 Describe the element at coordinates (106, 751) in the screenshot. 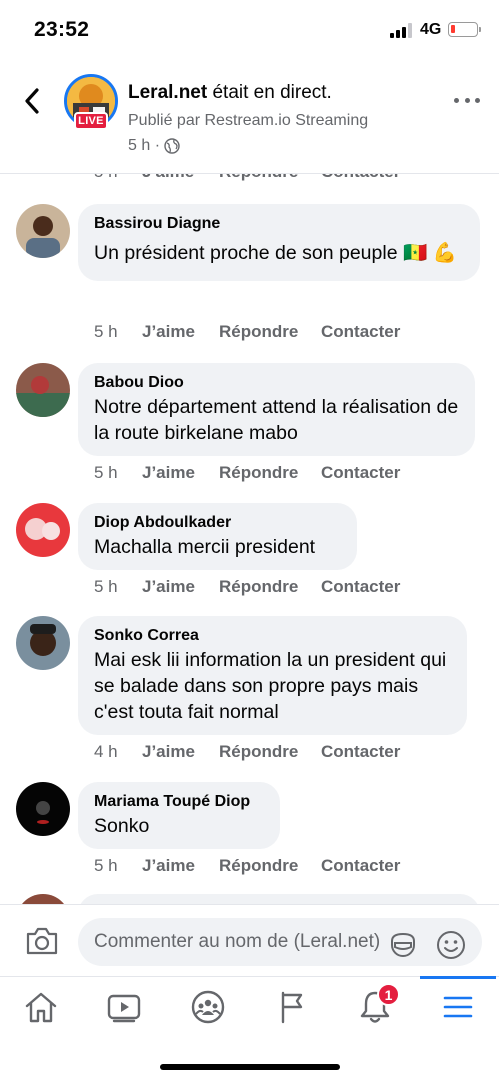

I see `comment-time: 4 h` at that location.